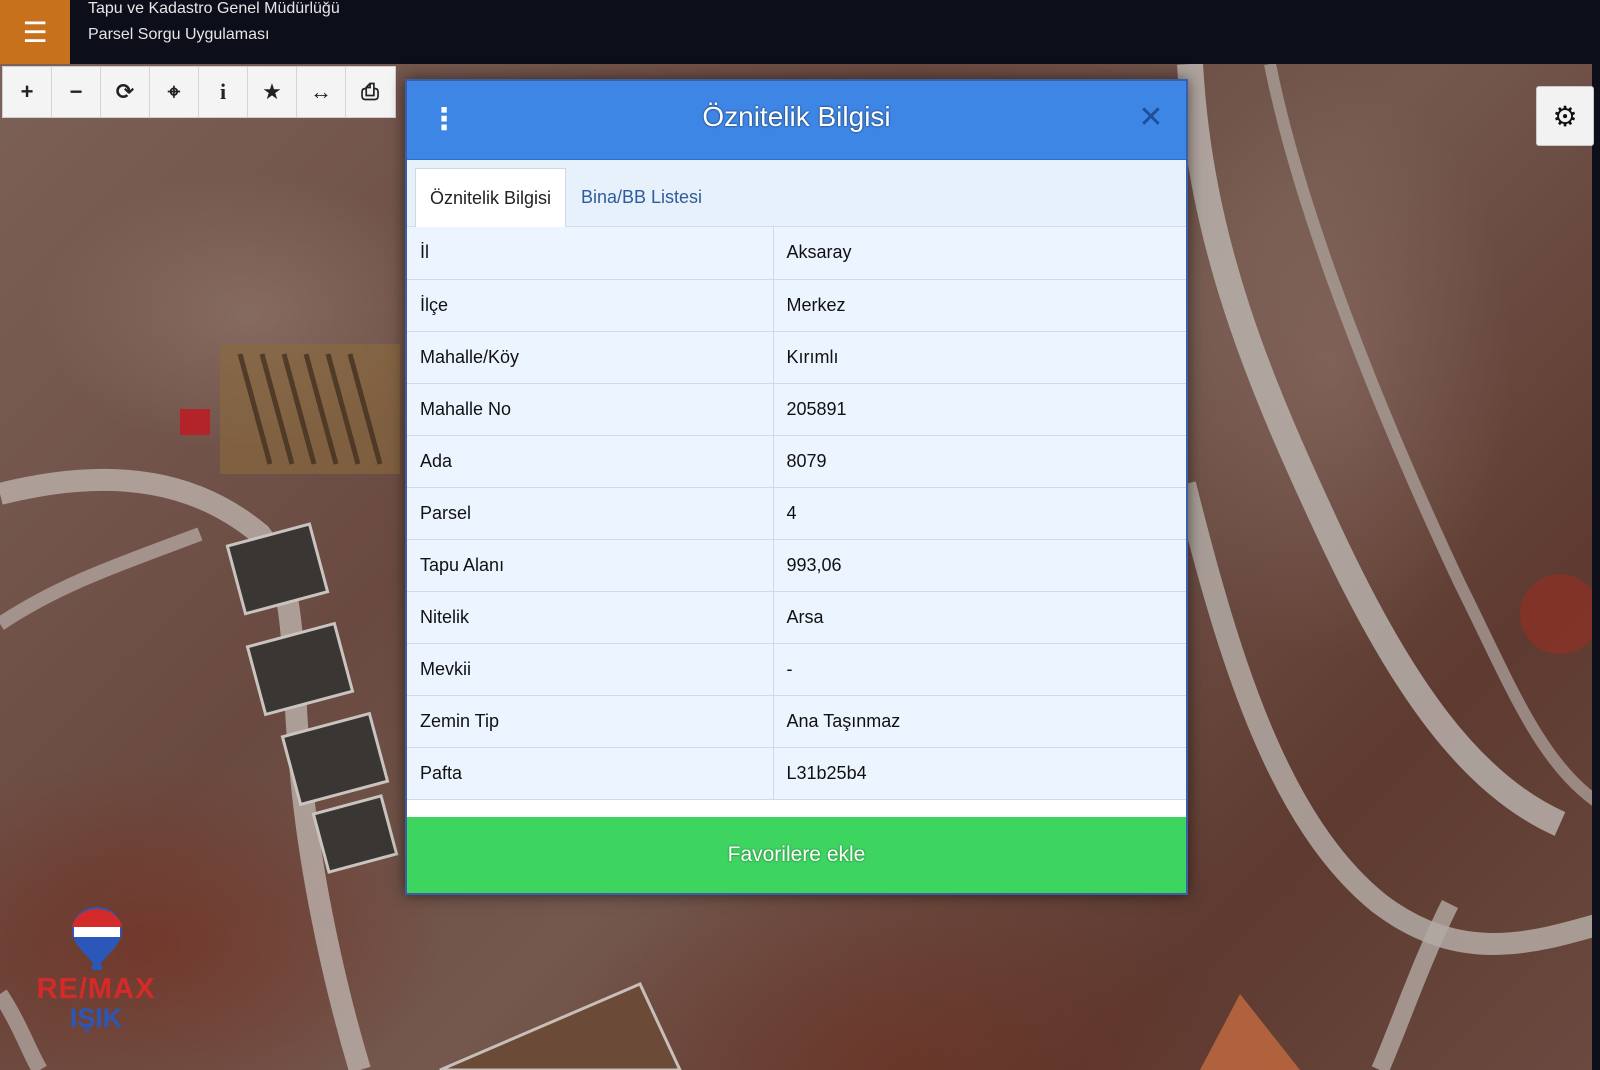 This screenshot has width=1600, height=1070. I want to click on right-edge-bar, so click(1596, 535).